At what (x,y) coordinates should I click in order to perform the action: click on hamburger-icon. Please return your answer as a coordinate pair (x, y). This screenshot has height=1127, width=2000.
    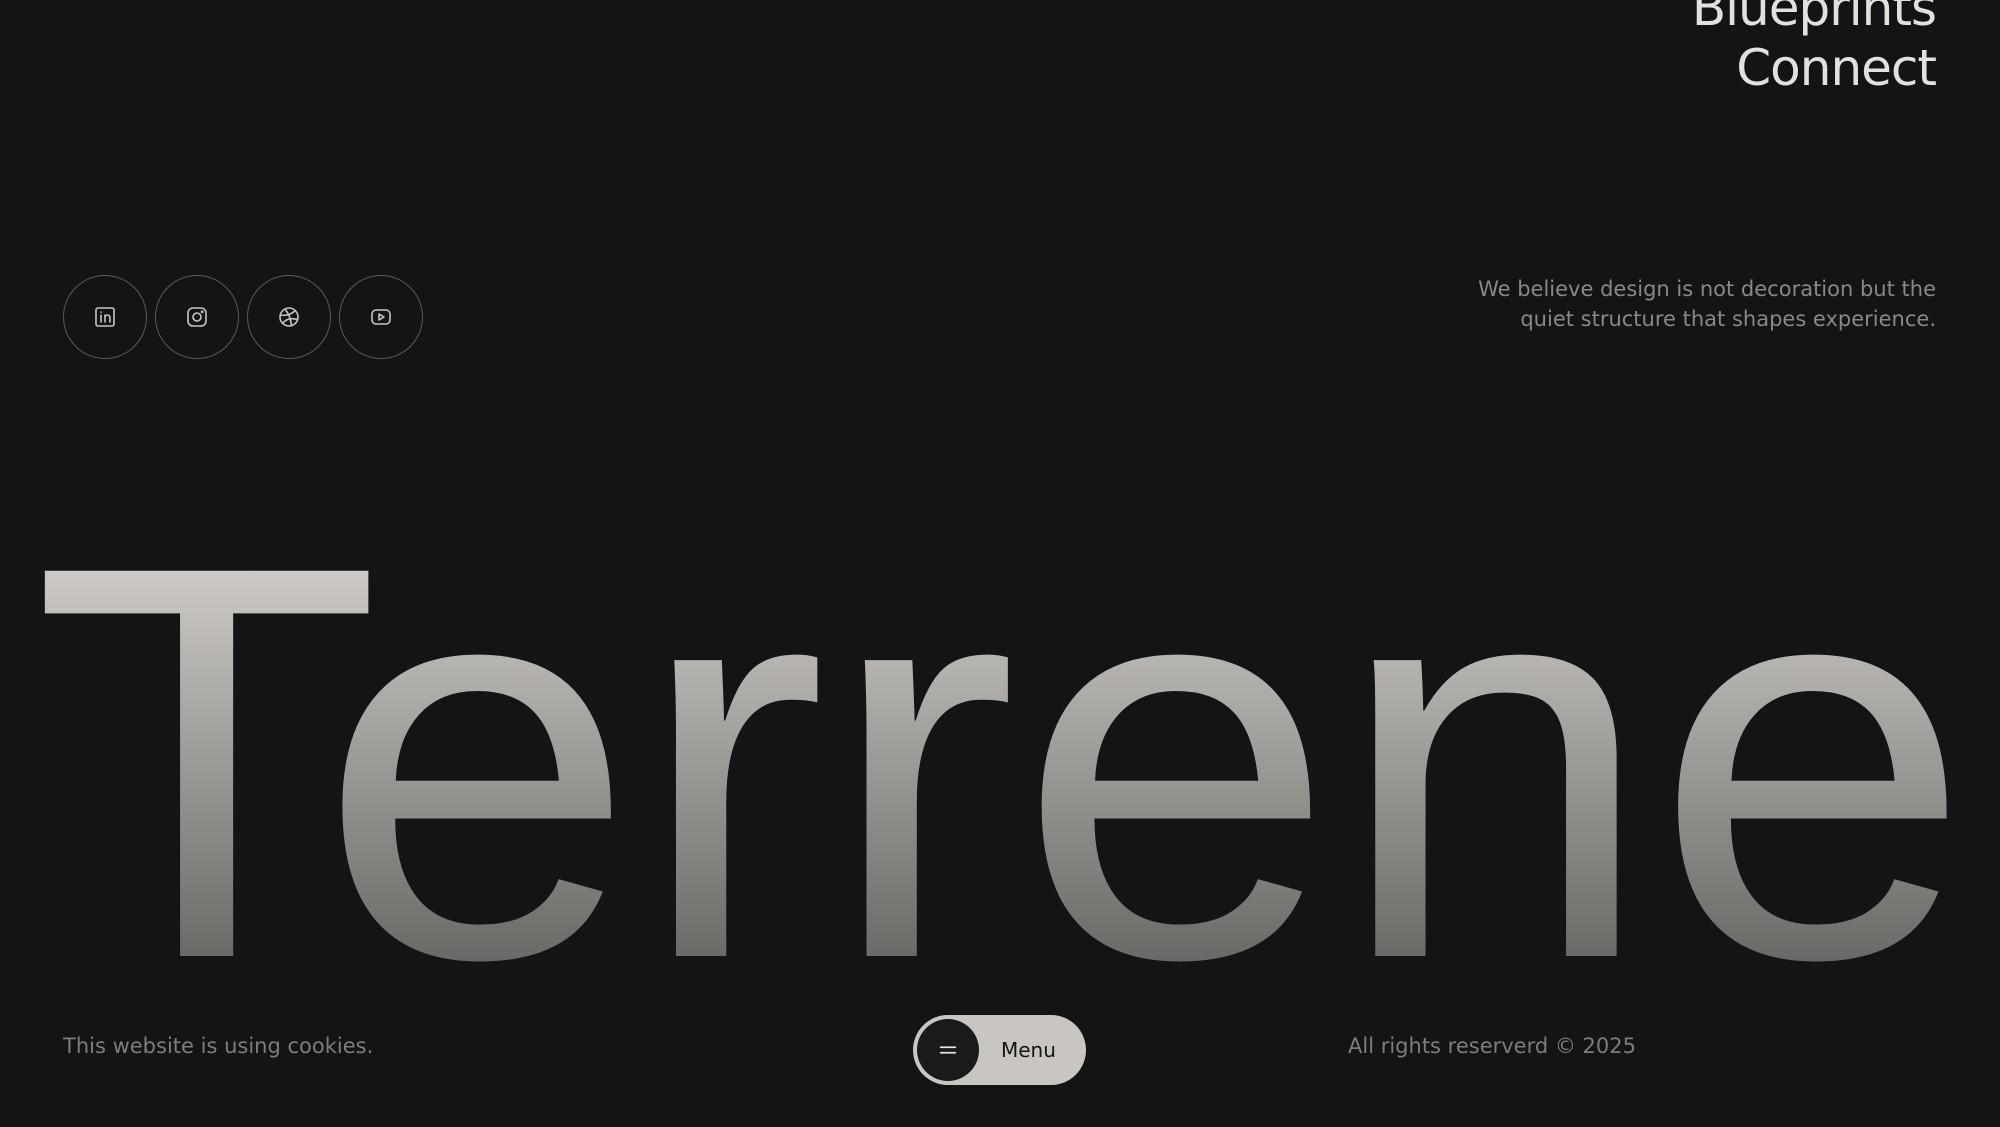
    Looking at the image, I should click on (948, 1050).